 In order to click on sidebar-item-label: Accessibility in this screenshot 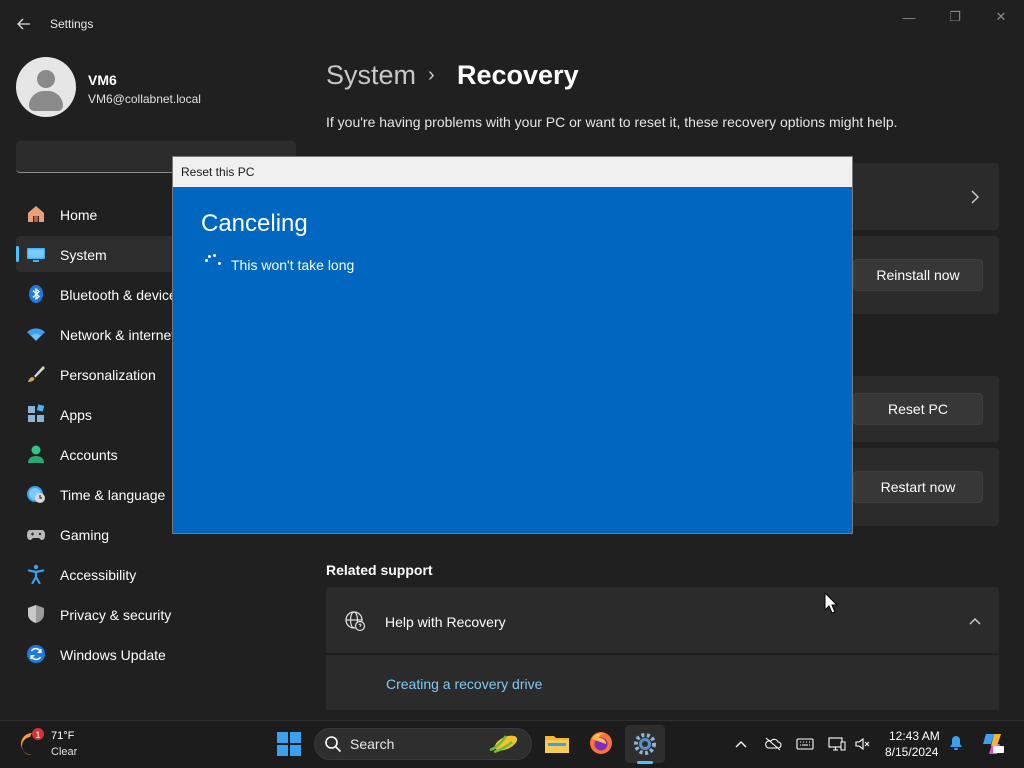, I will do `click(98, 575)`.